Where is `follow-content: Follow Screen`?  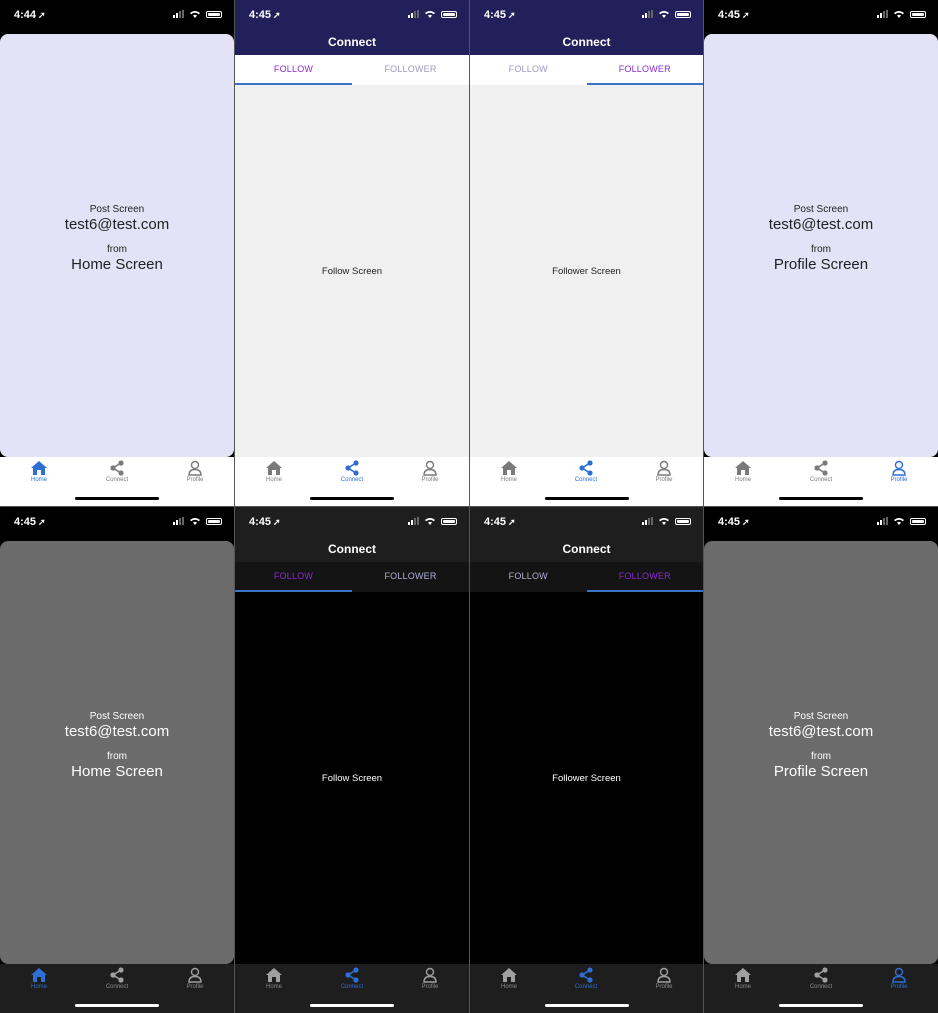
follow-content: Follow Screen is located at coordinates (352, 778).